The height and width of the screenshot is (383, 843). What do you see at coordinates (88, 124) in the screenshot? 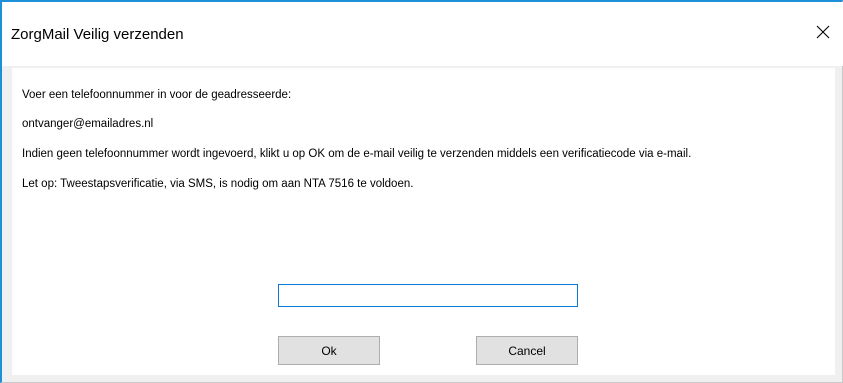
I see `recipient-email: ontvanger@emailadres.nl` at bounding box center [88, 124].